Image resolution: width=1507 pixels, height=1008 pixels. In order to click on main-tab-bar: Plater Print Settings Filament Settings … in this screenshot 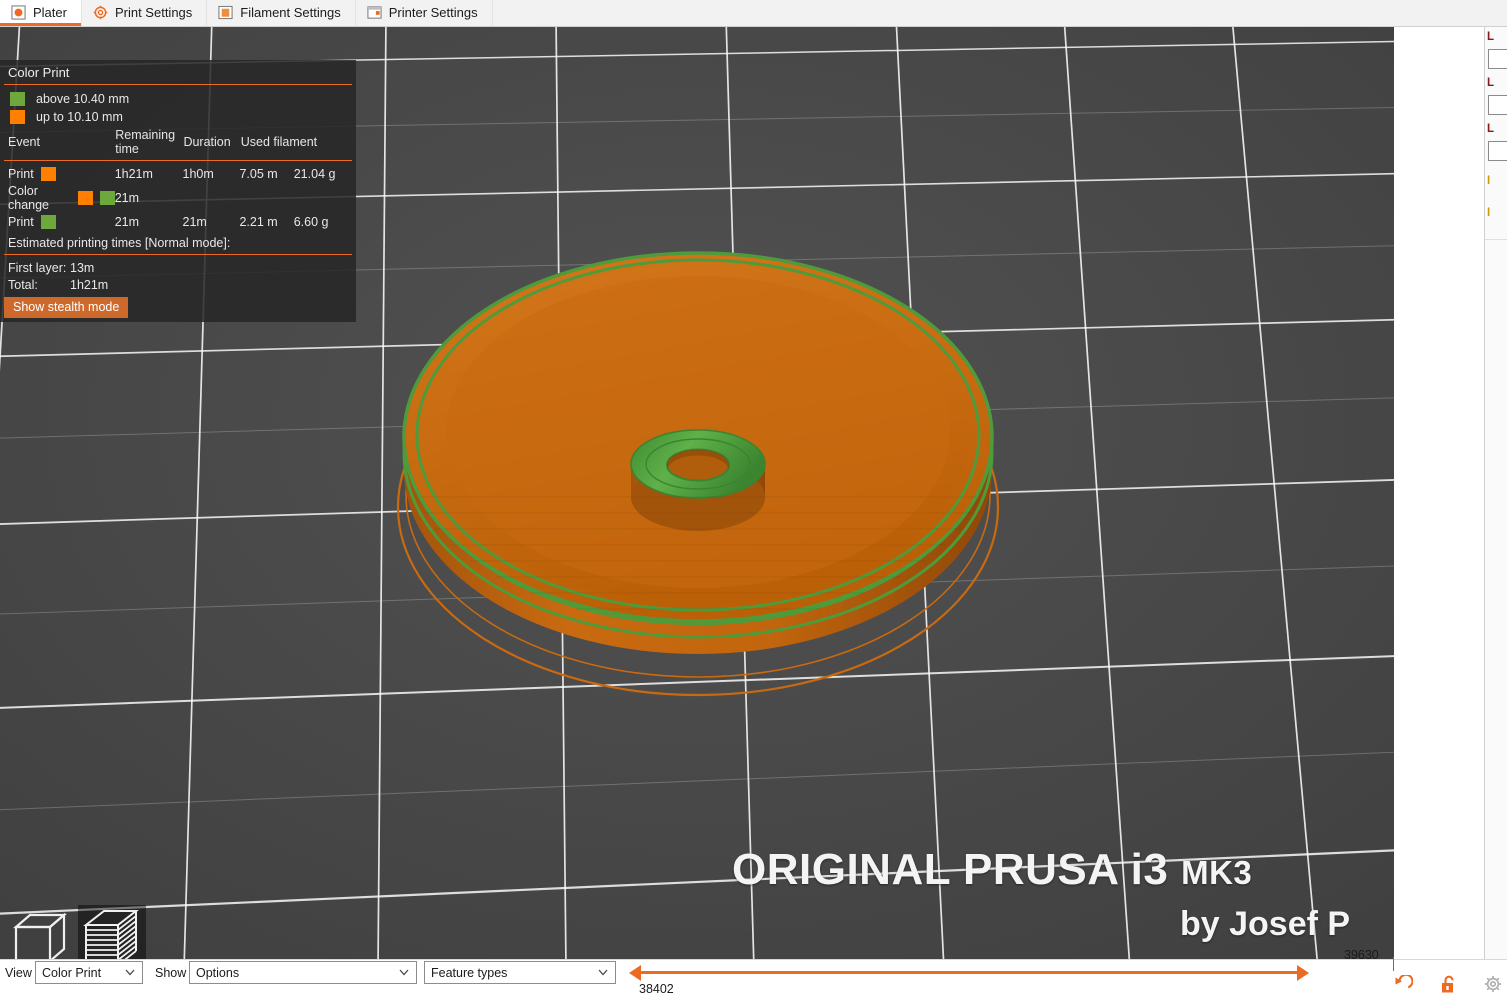, I will do `click(753, 13)`.